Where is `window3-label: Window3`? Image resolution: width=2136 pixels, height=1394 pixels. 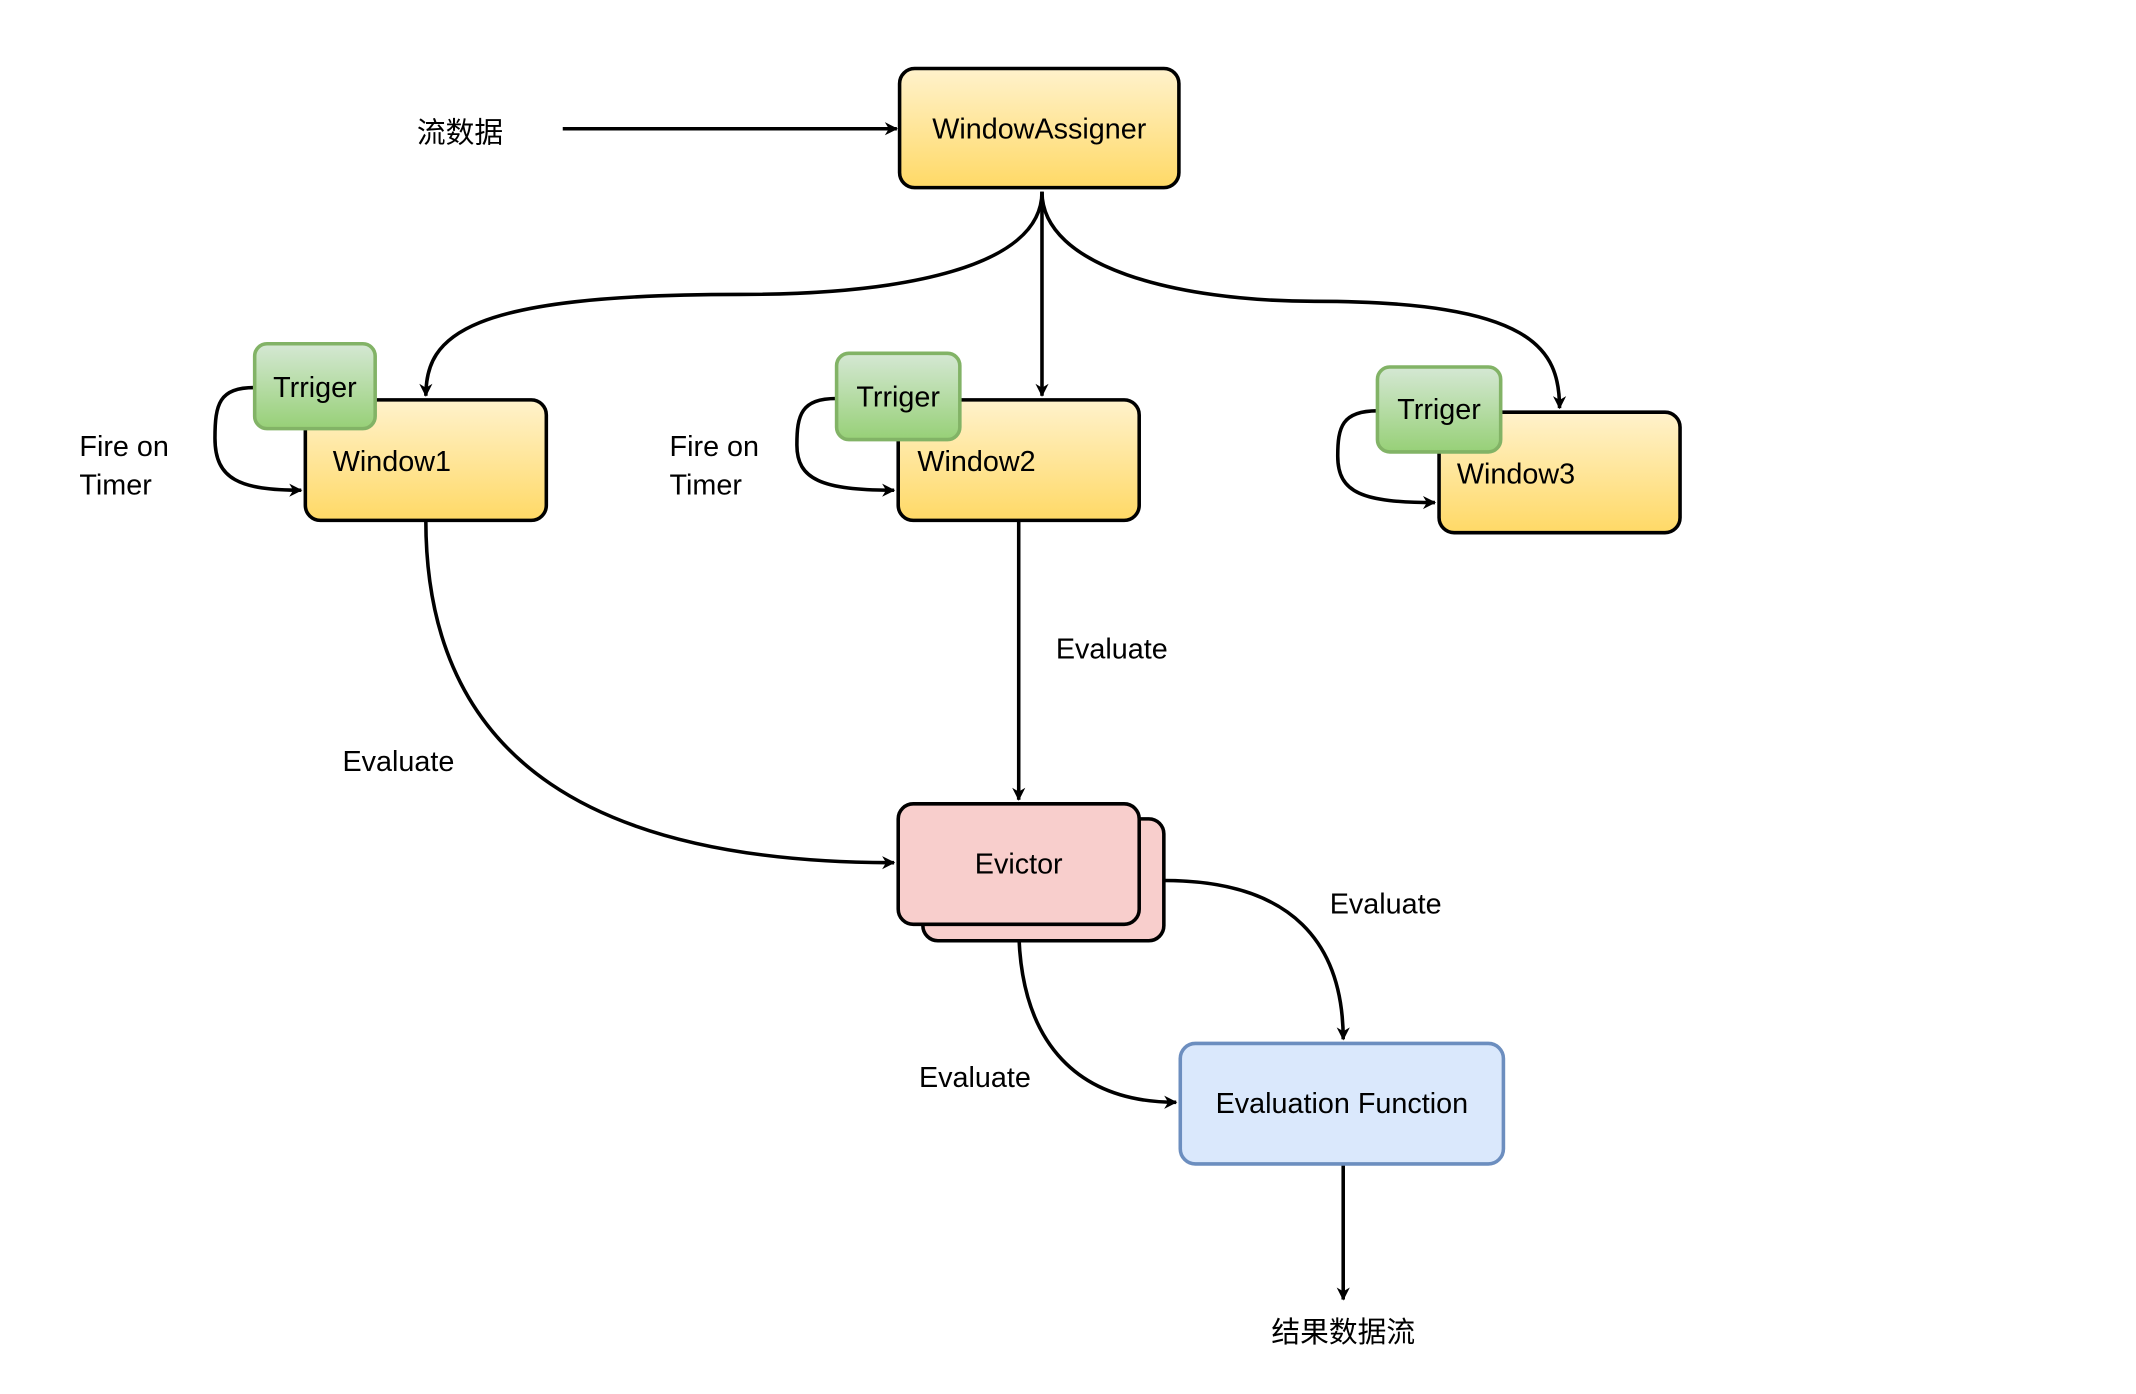 window3-label: Window3 is located at coordinates (1516, 474).